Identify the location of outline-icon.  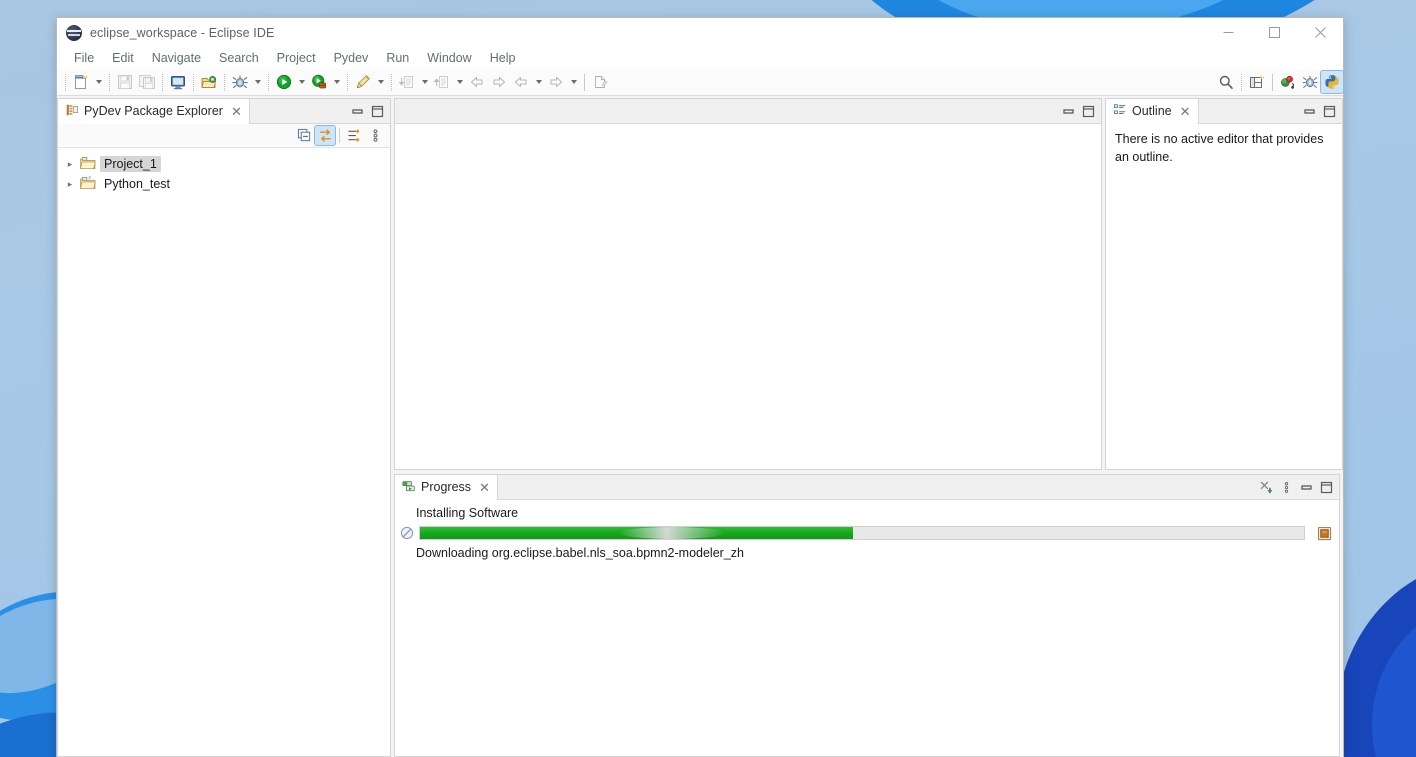
(1120, 111).